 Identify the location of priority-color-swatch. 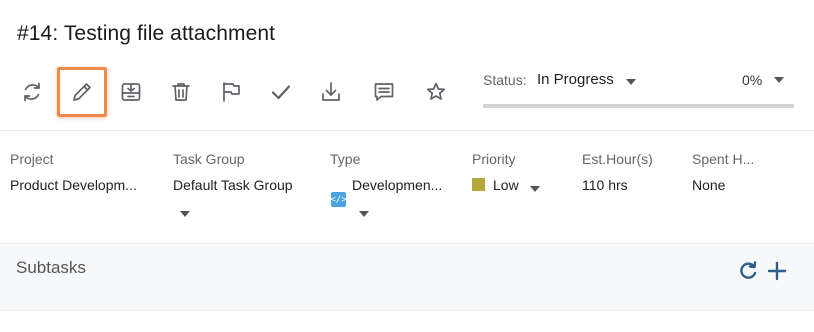
(478, 184).